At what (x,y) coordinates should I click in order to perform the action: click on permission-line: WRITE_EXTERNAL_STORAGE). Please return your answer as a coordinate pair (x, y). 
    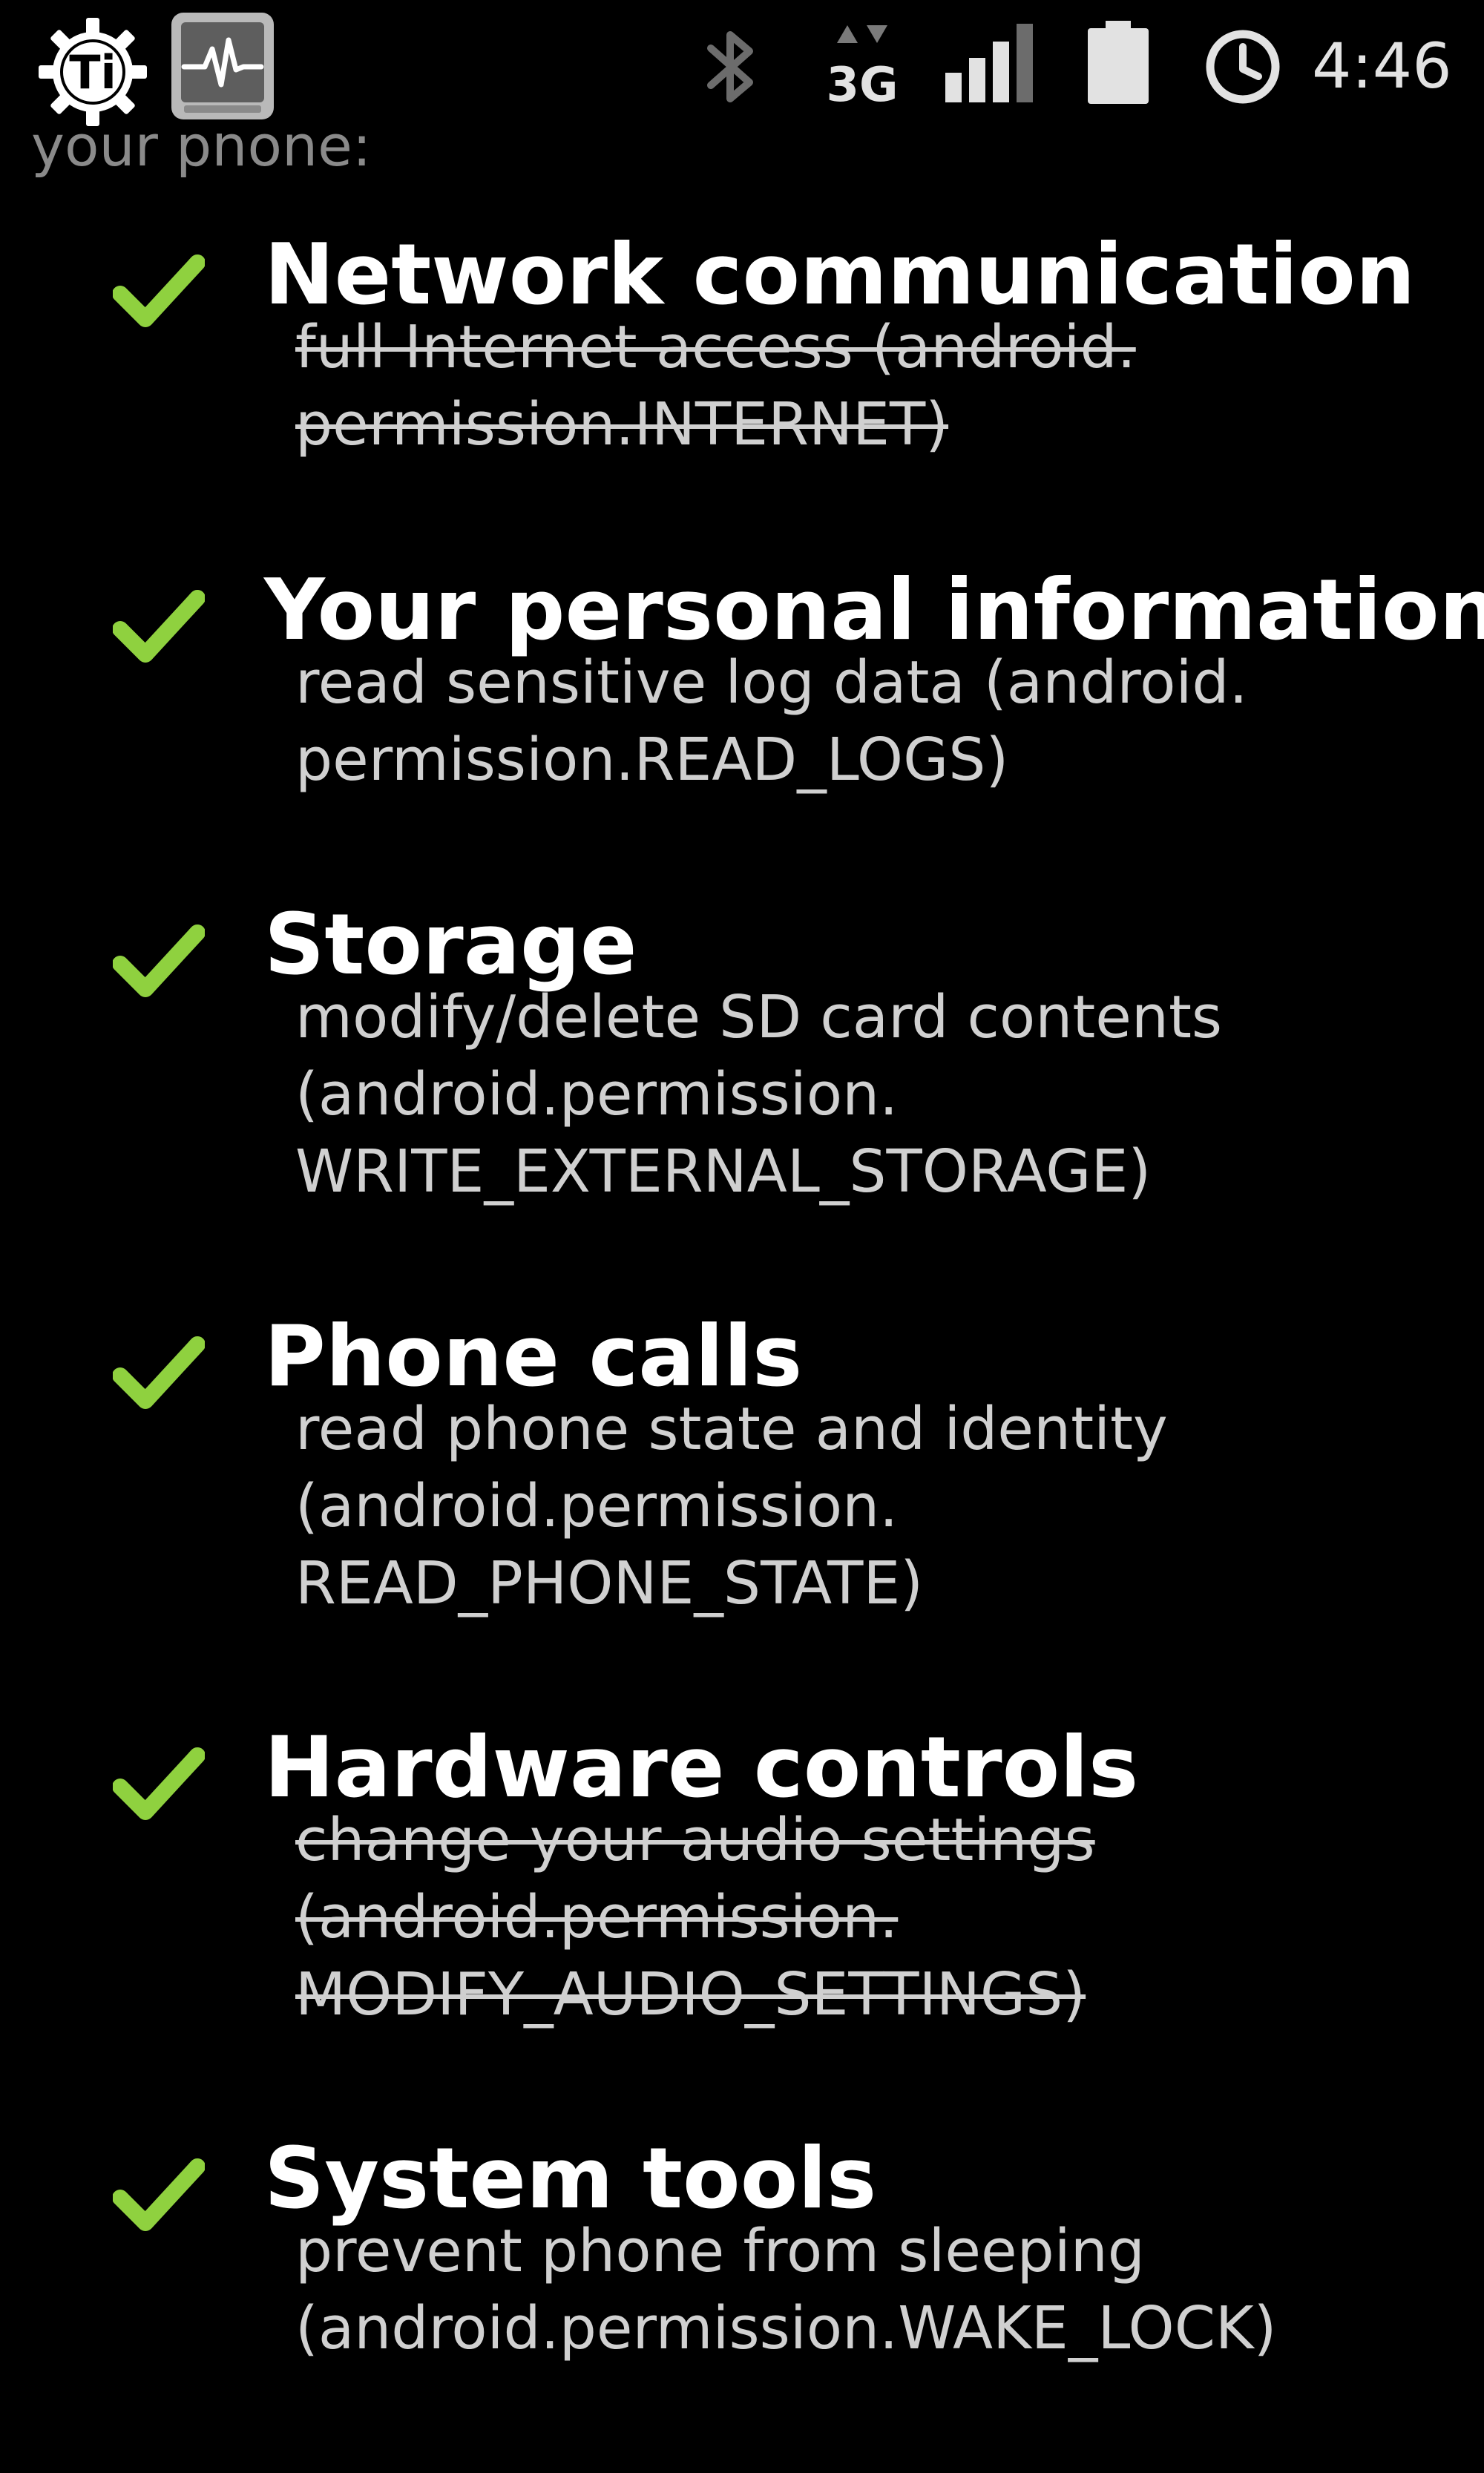
    Looking at the image, I should click on (723, 1171).